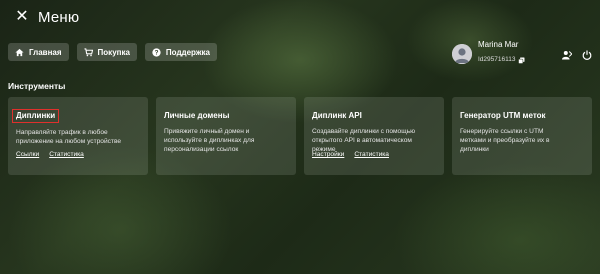  What do you see at coordinates (187, 52) in the screenshot?
I see `nav-support-label: Поддержка` at bounding box center [187, 52].